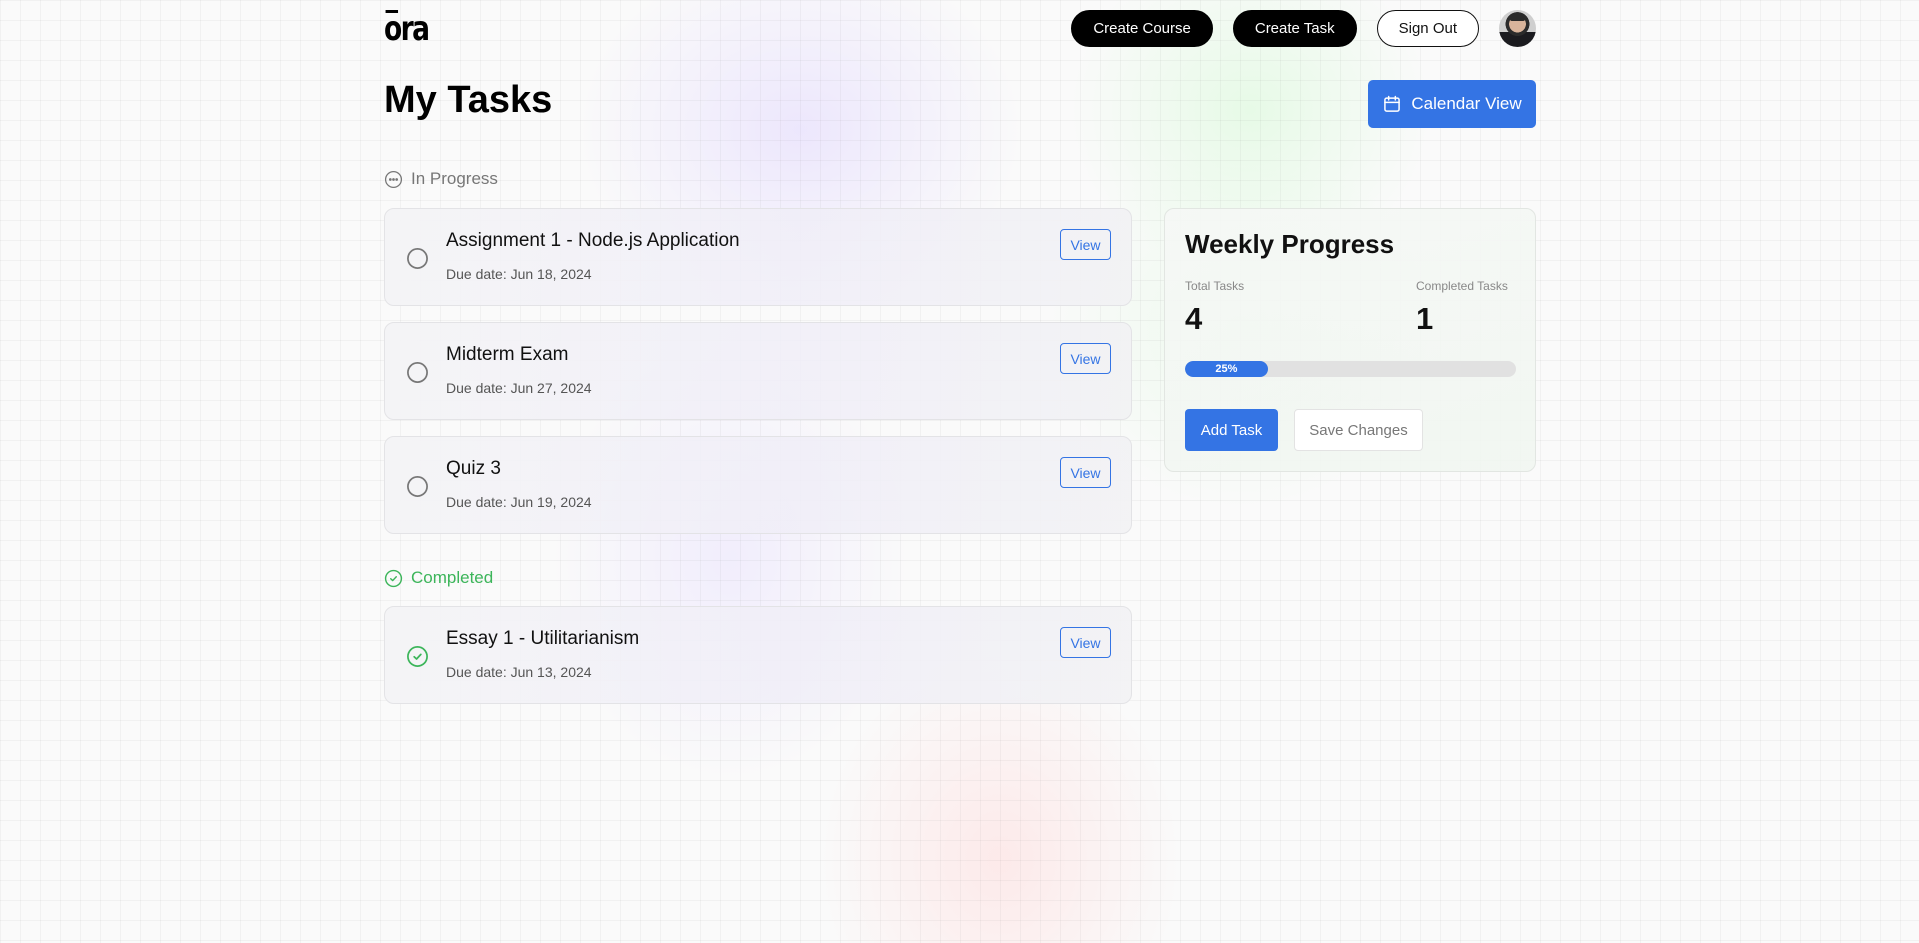  What do you see at coordinates (507, 354) in the screenshot?
I see `task-title: Midterm Exam` at bounding box center [507, 354].